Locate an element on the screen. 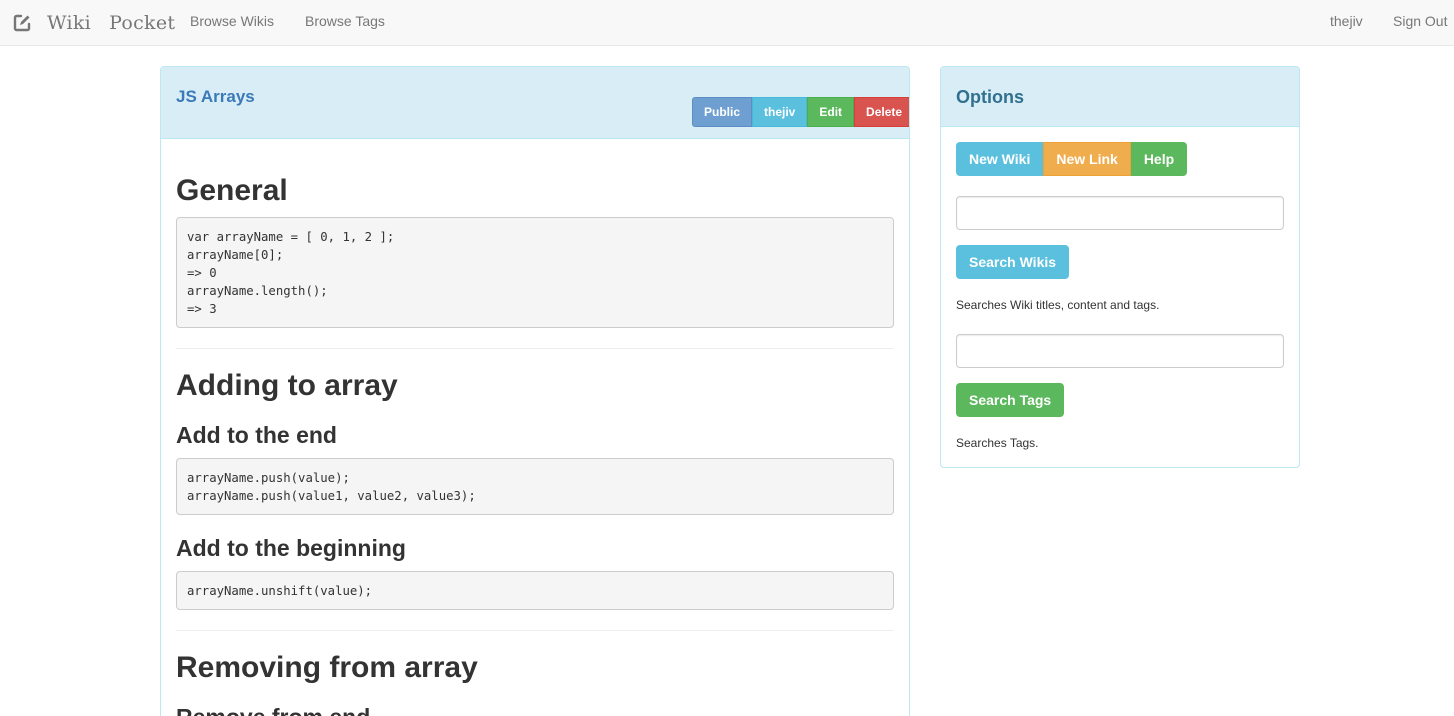 This screenshot has height=716, width=1454. public-button: Public is located at coordinates (722, 112).